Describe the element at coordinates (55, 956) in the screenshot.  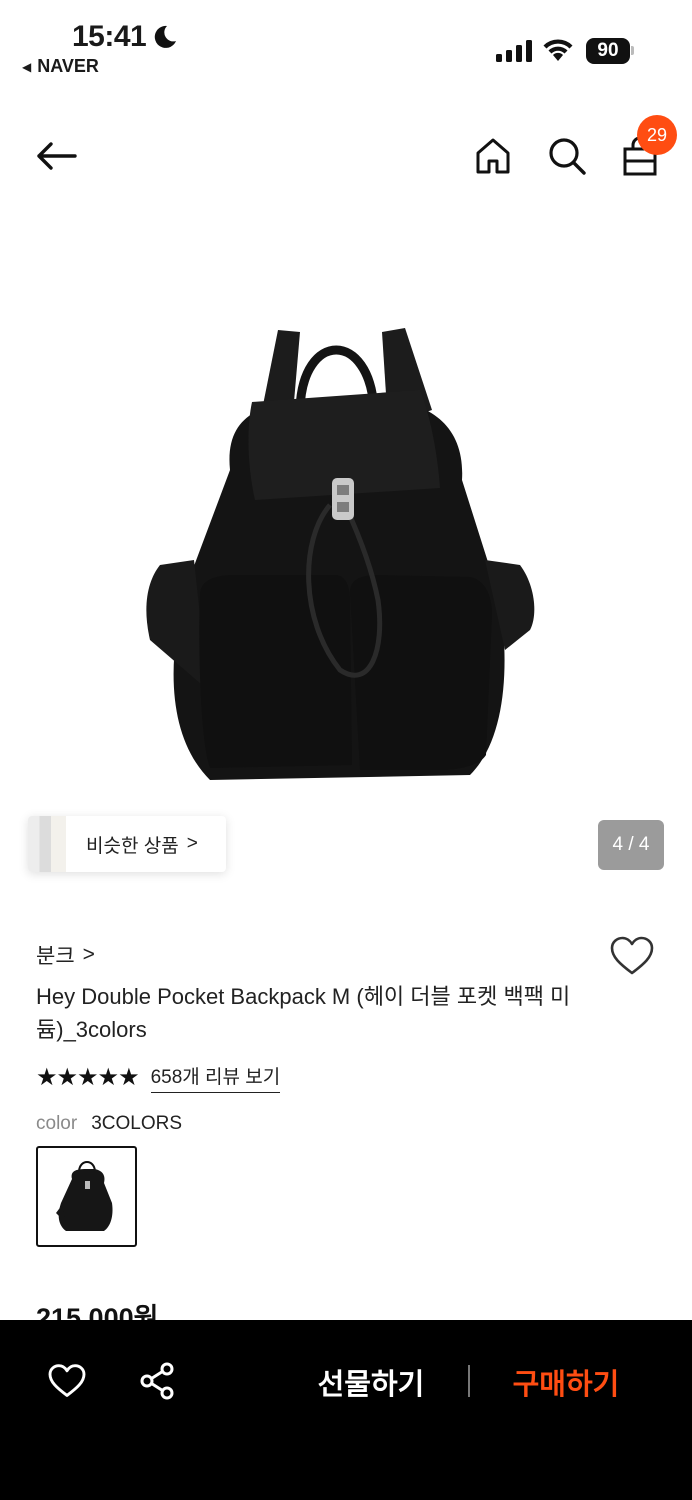
I see `brand-name: 분크` at that location.